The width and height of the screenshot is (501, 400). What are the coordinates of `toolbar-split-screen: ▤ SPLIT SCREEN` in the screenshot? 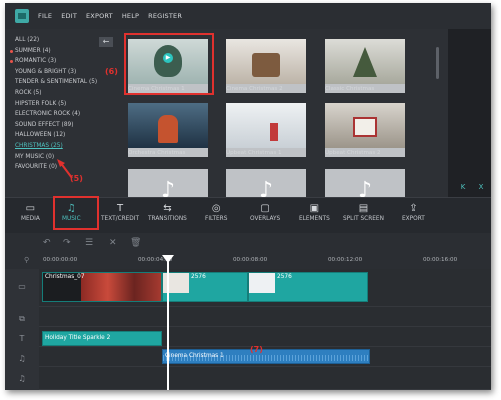 It's located at (363, 212).